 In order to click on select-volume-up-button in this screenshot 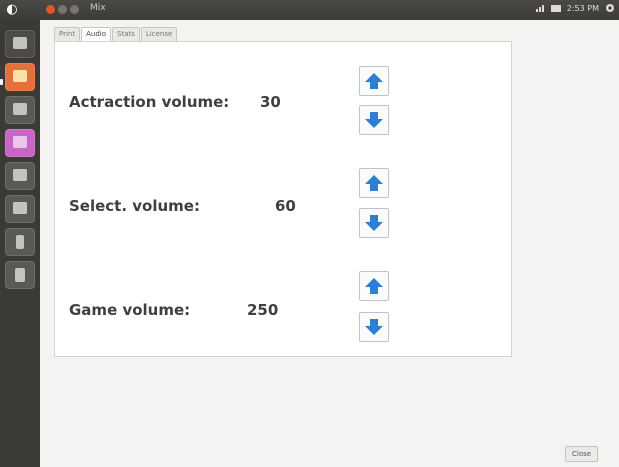, I will do `click(374, 183)`.